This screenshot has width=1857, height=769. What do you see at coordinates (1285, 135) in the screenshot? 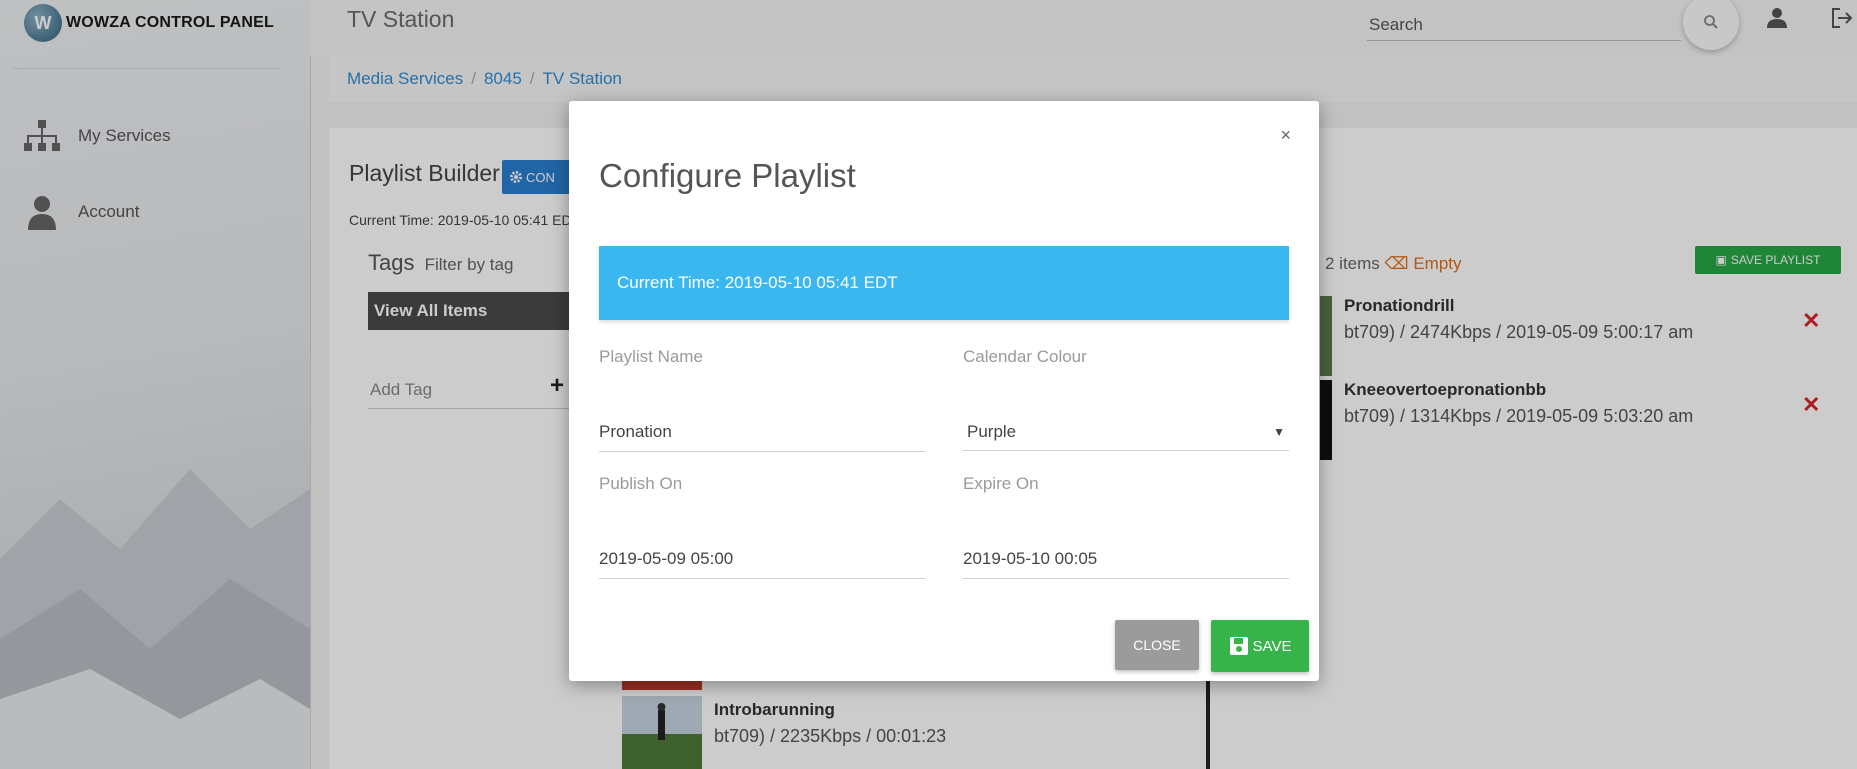
I see `close-icon: ×` at bounding box center [1285, 135].